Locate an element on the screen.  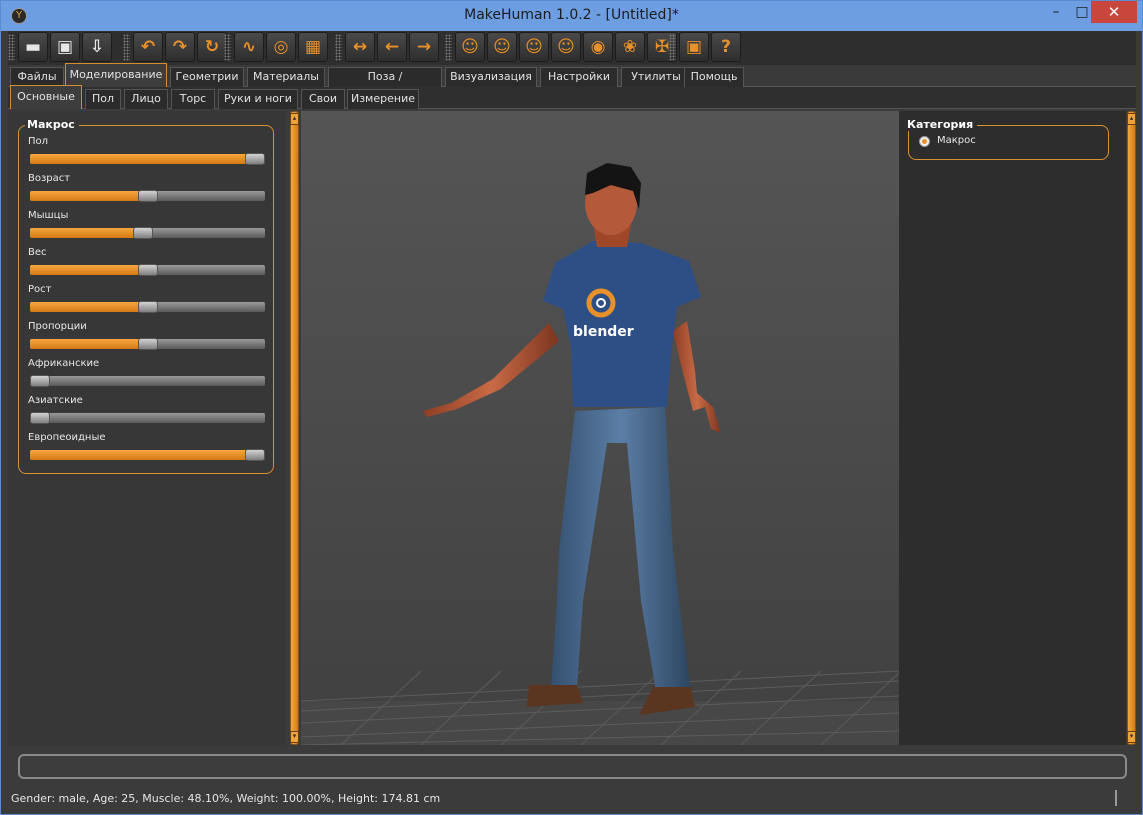
macro-group-title: Макрос is located at coordinates (52, 124).